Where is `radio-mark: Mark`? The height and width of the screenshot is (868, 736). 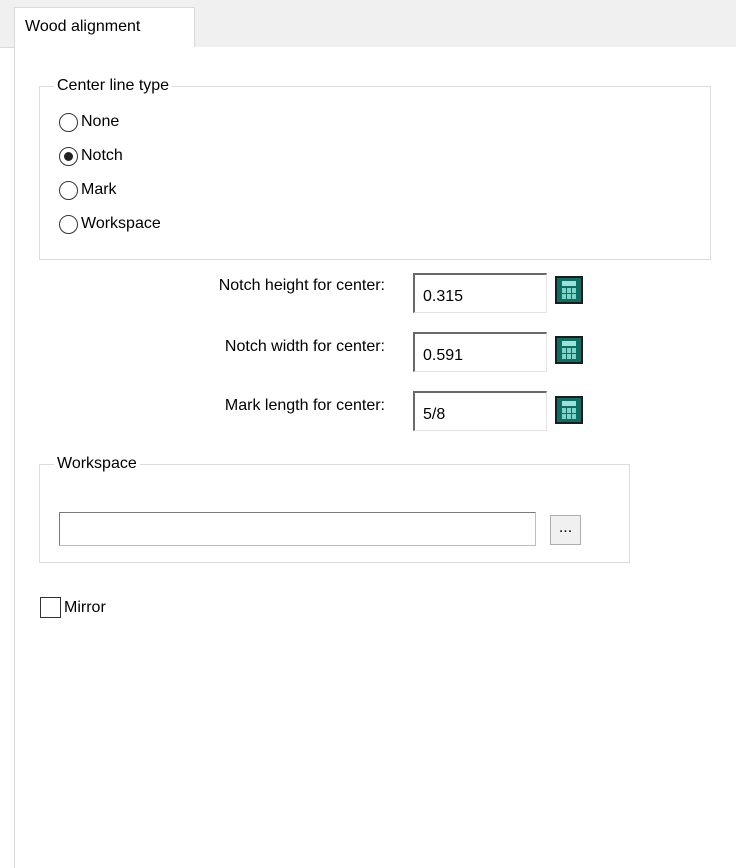
radio-mark: Mark is located at coordinates (88, 190).